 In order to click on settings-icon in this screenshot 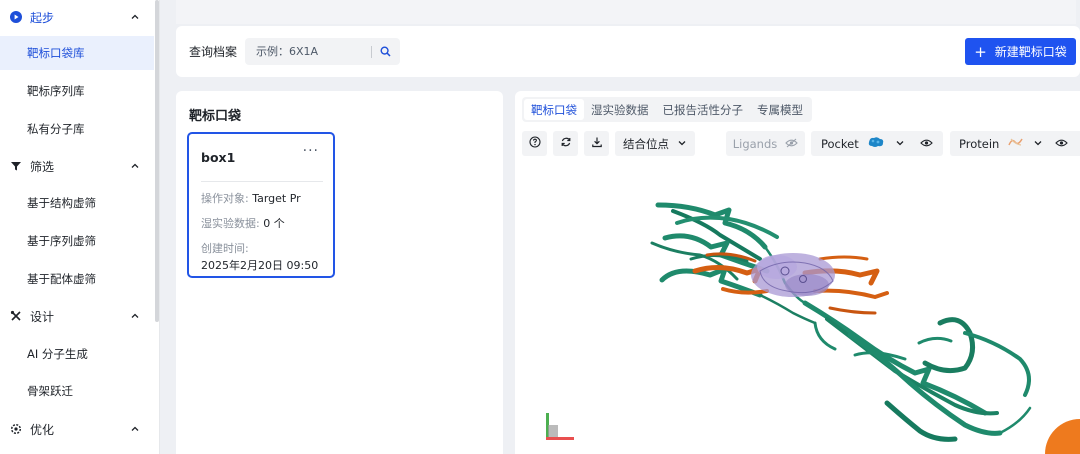, I will do `click(16, 429)`.